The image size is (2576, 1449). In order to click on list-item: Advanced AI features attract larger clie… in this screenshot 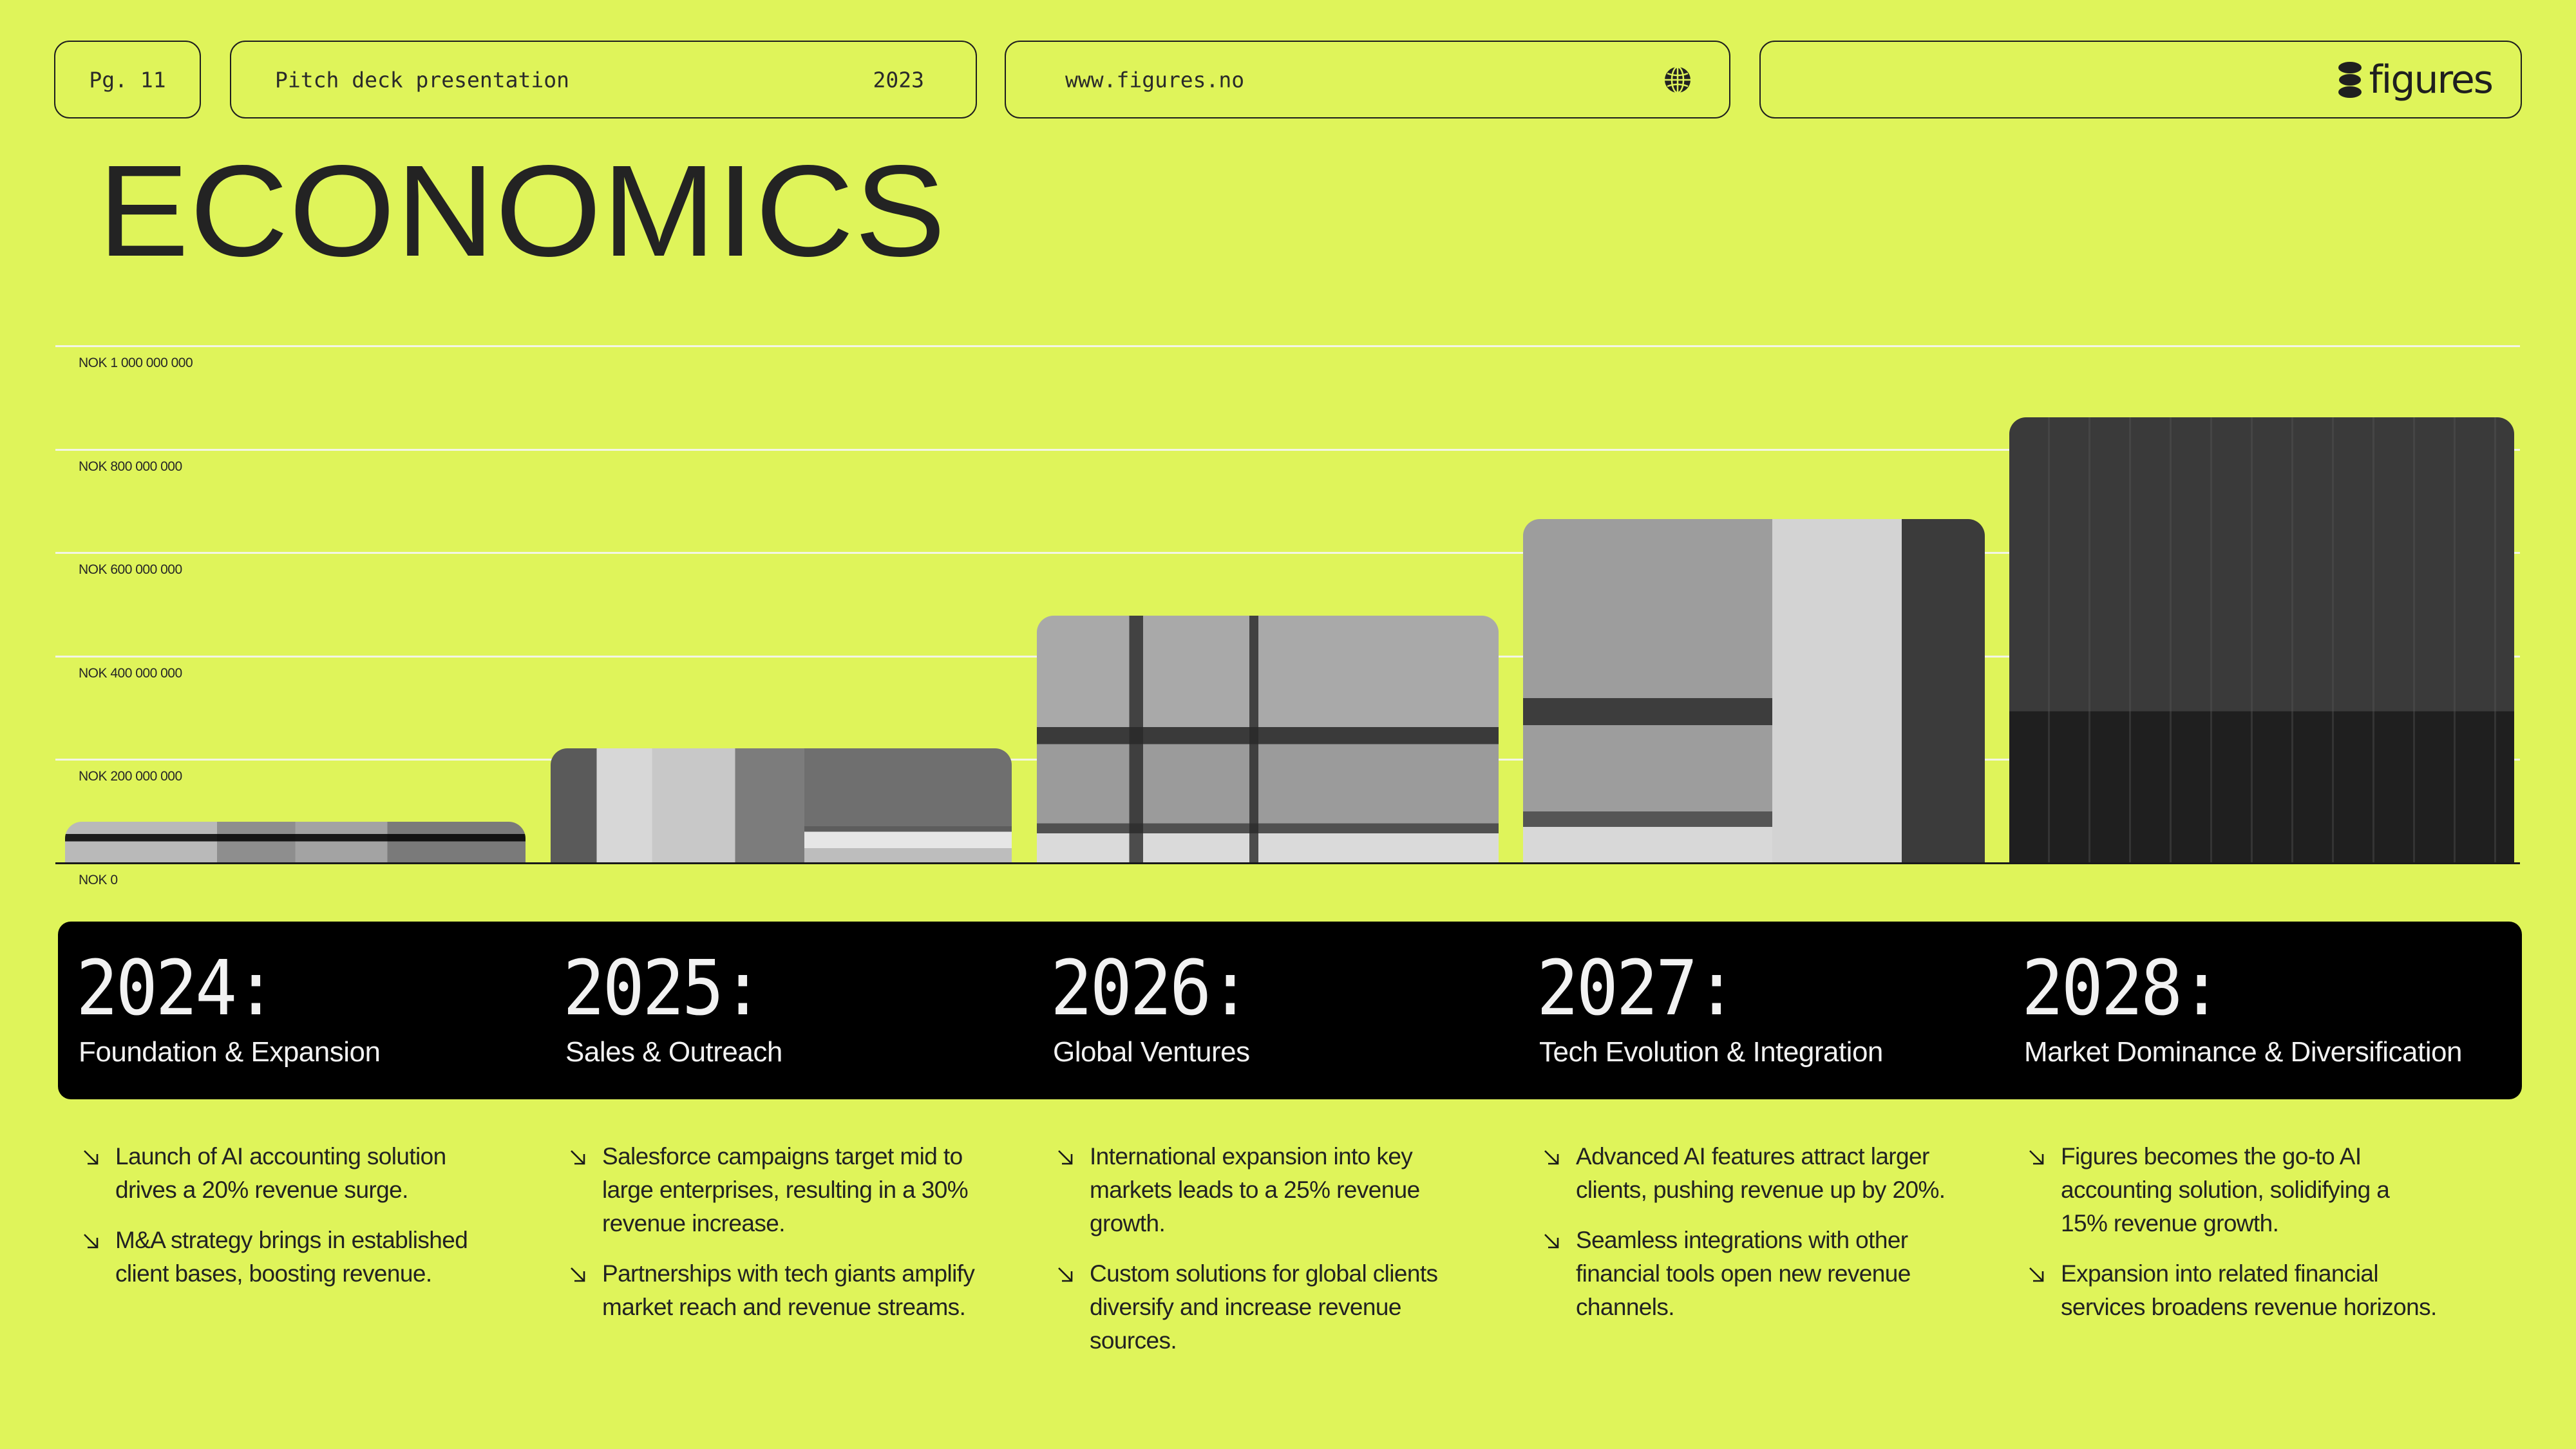, I will do `click(1749, 1173)`.